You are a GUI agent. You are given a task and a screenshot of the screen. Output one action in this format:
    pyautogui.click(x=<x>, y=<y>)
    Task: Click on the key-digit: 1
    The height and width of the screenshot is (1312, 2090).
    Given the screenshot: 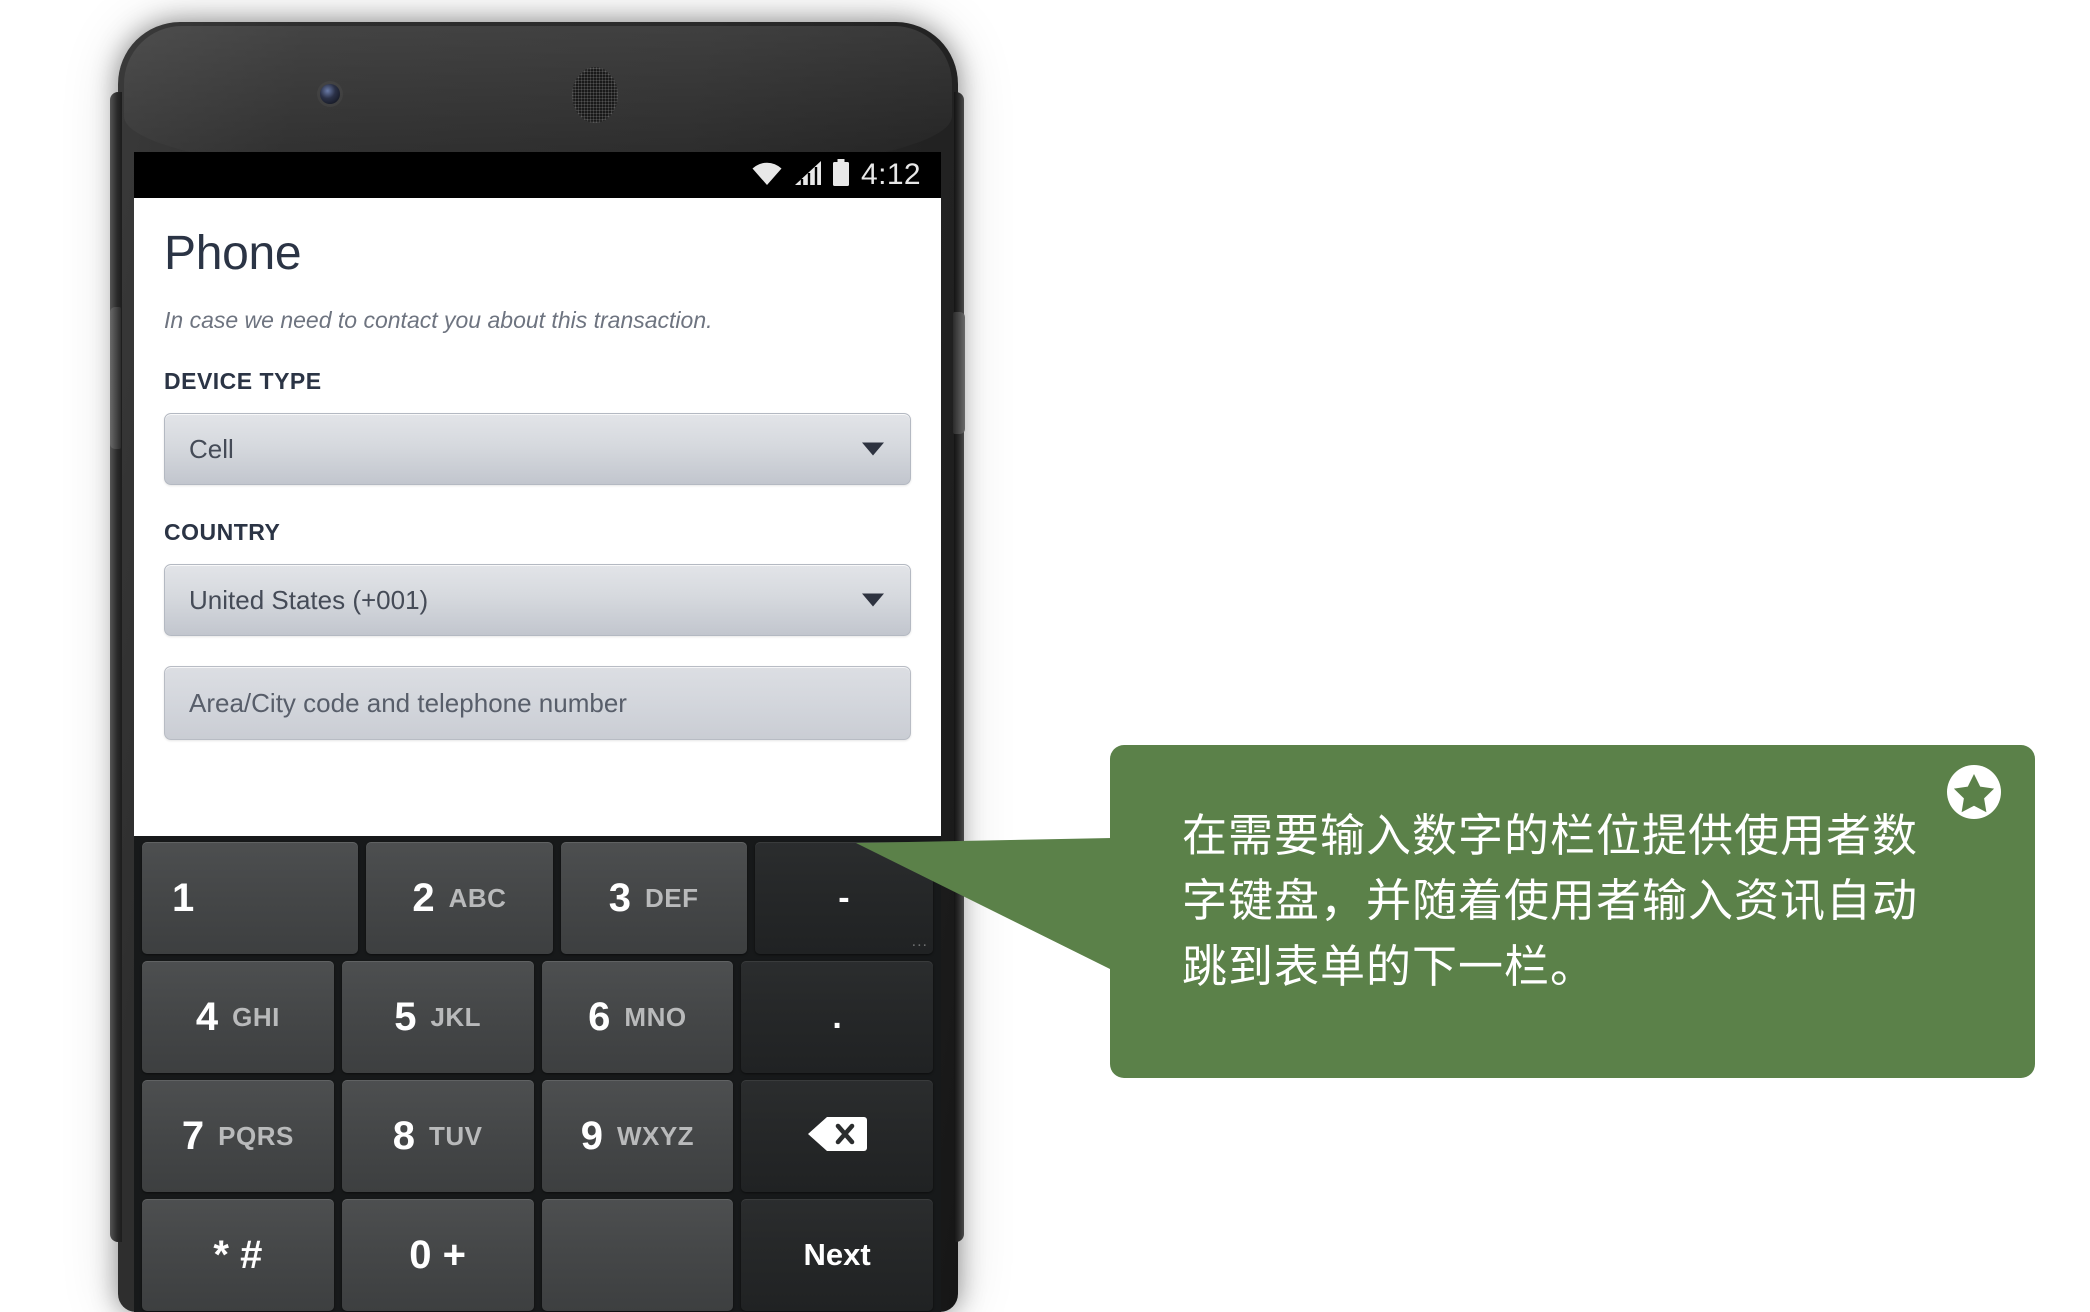 What is the action you would take?
    pyautogui.click(x=183, y=898)
    